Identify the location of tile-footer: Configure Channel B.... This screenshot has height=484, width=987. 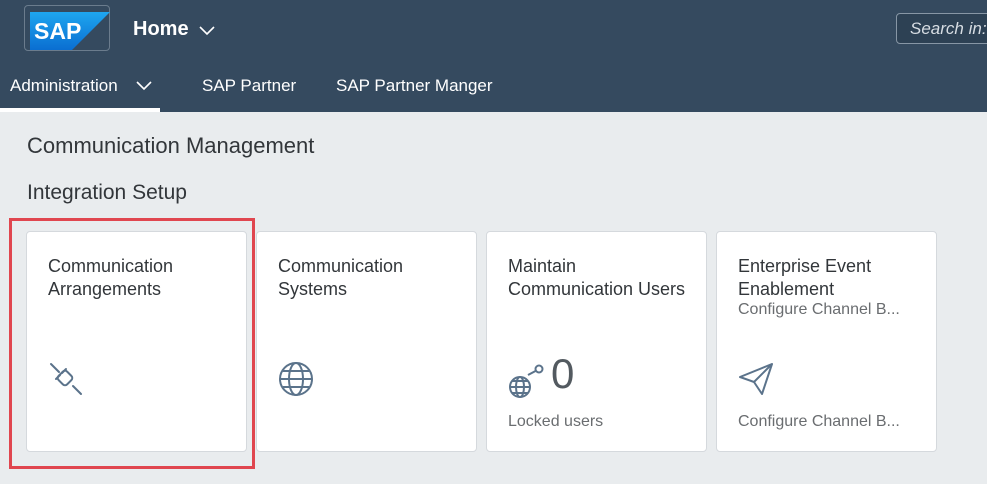
(819, 421).